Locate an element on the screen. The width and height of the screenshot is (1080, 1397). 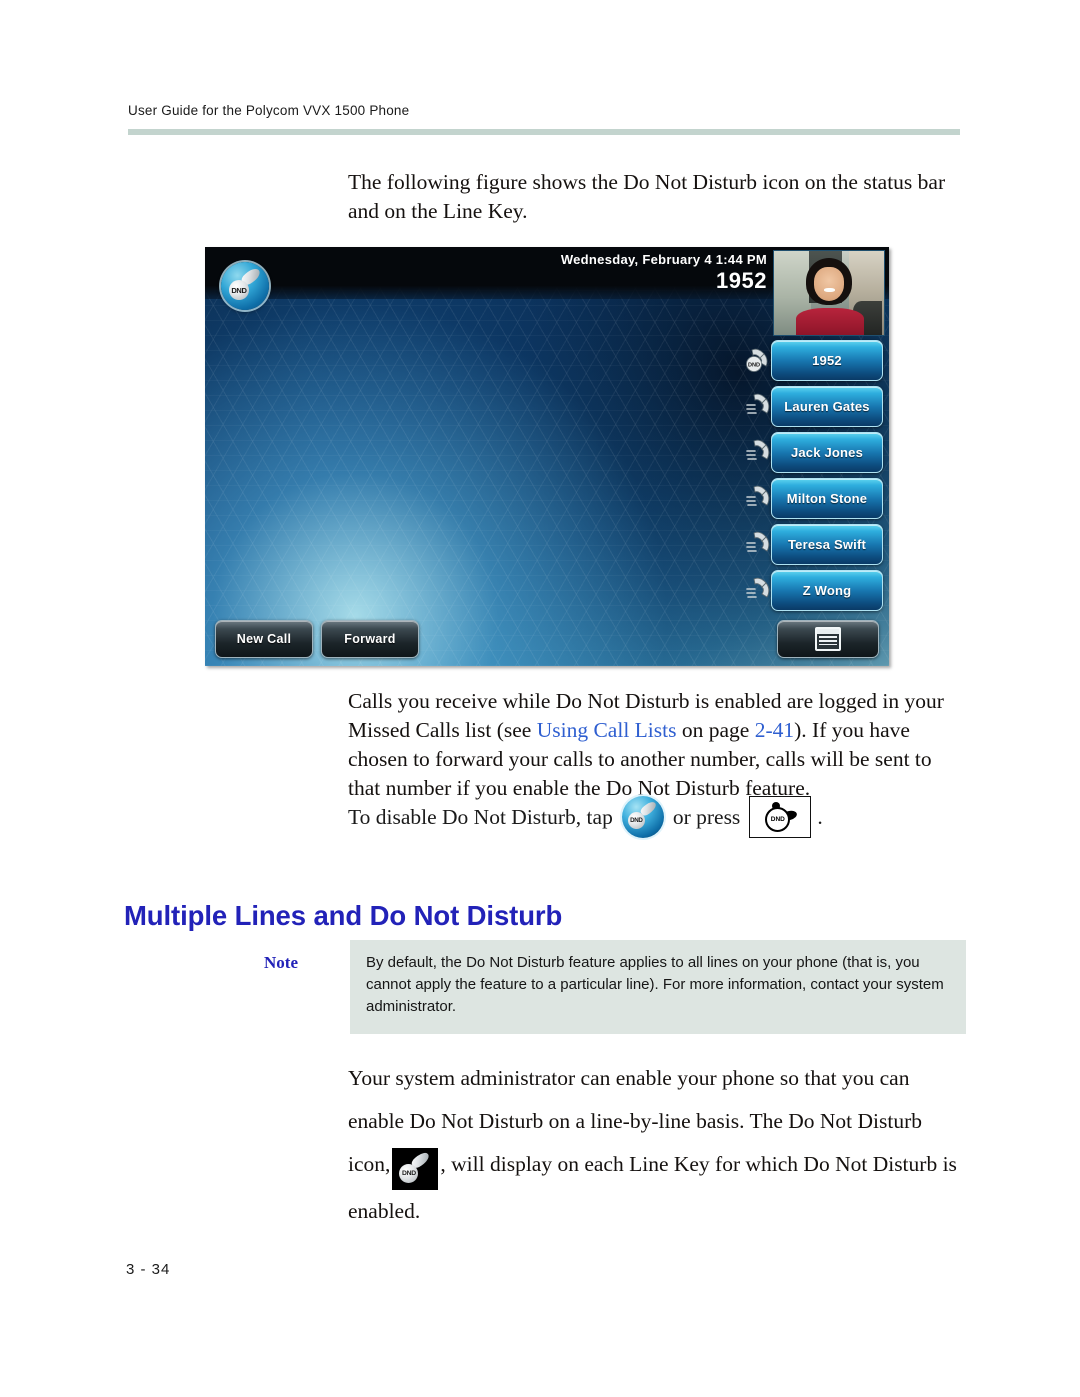
note-label: Note is located at coordinates (281, 962).